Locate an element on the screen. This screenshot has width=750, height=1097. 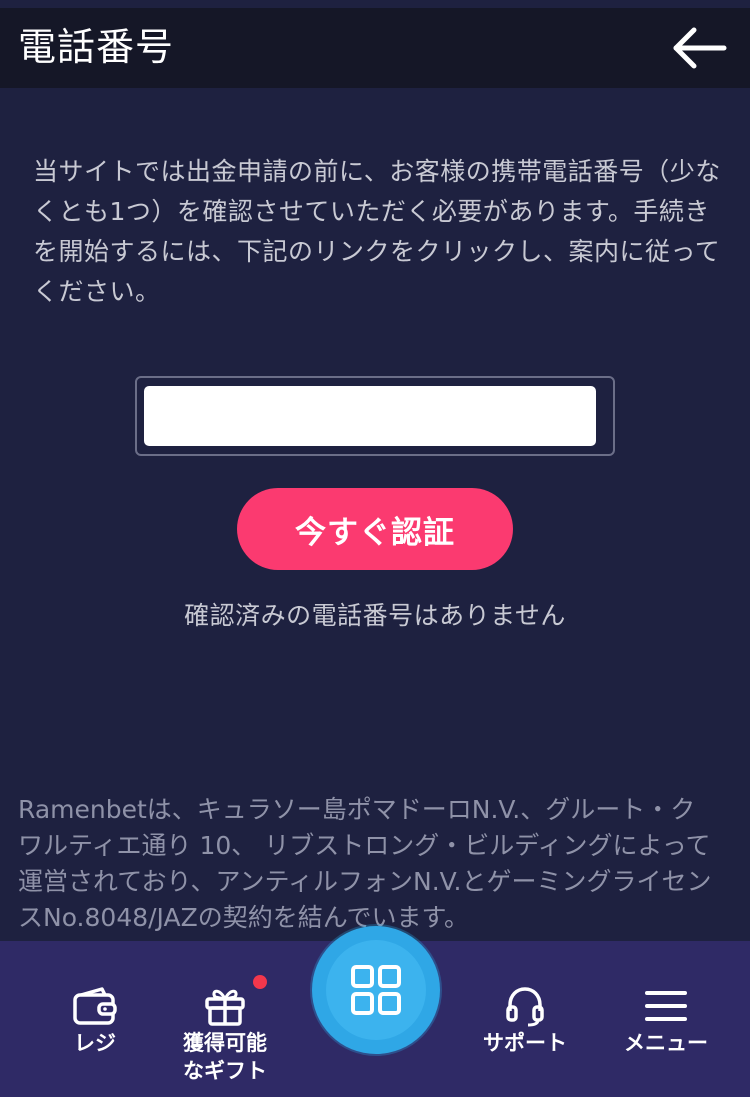
center-button-inner is located at coordinates (376, 990).